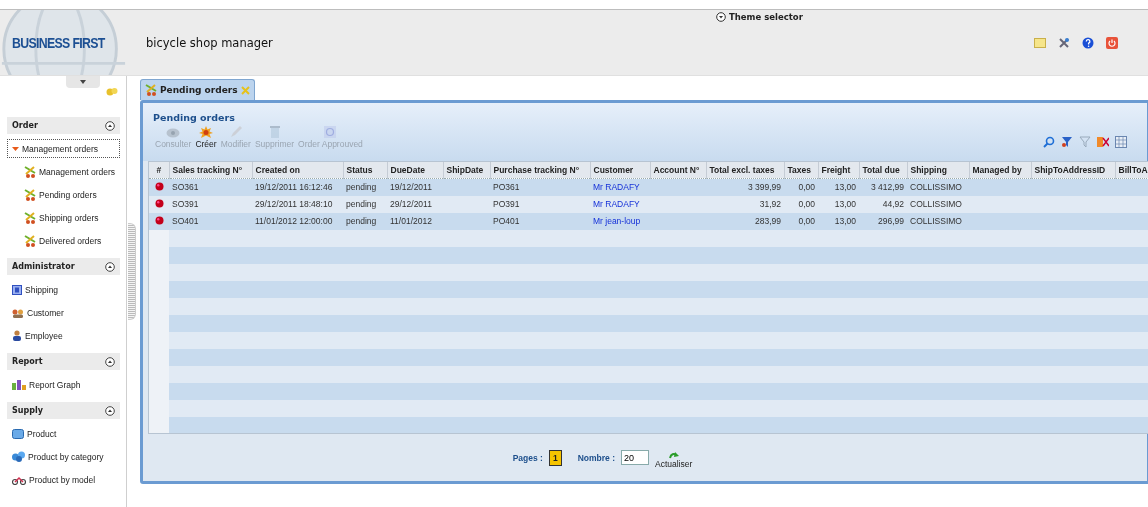 This screenshot has height=507, width=1148. I want to click on column-header: Purchase tracking N°, so click(540, 170).